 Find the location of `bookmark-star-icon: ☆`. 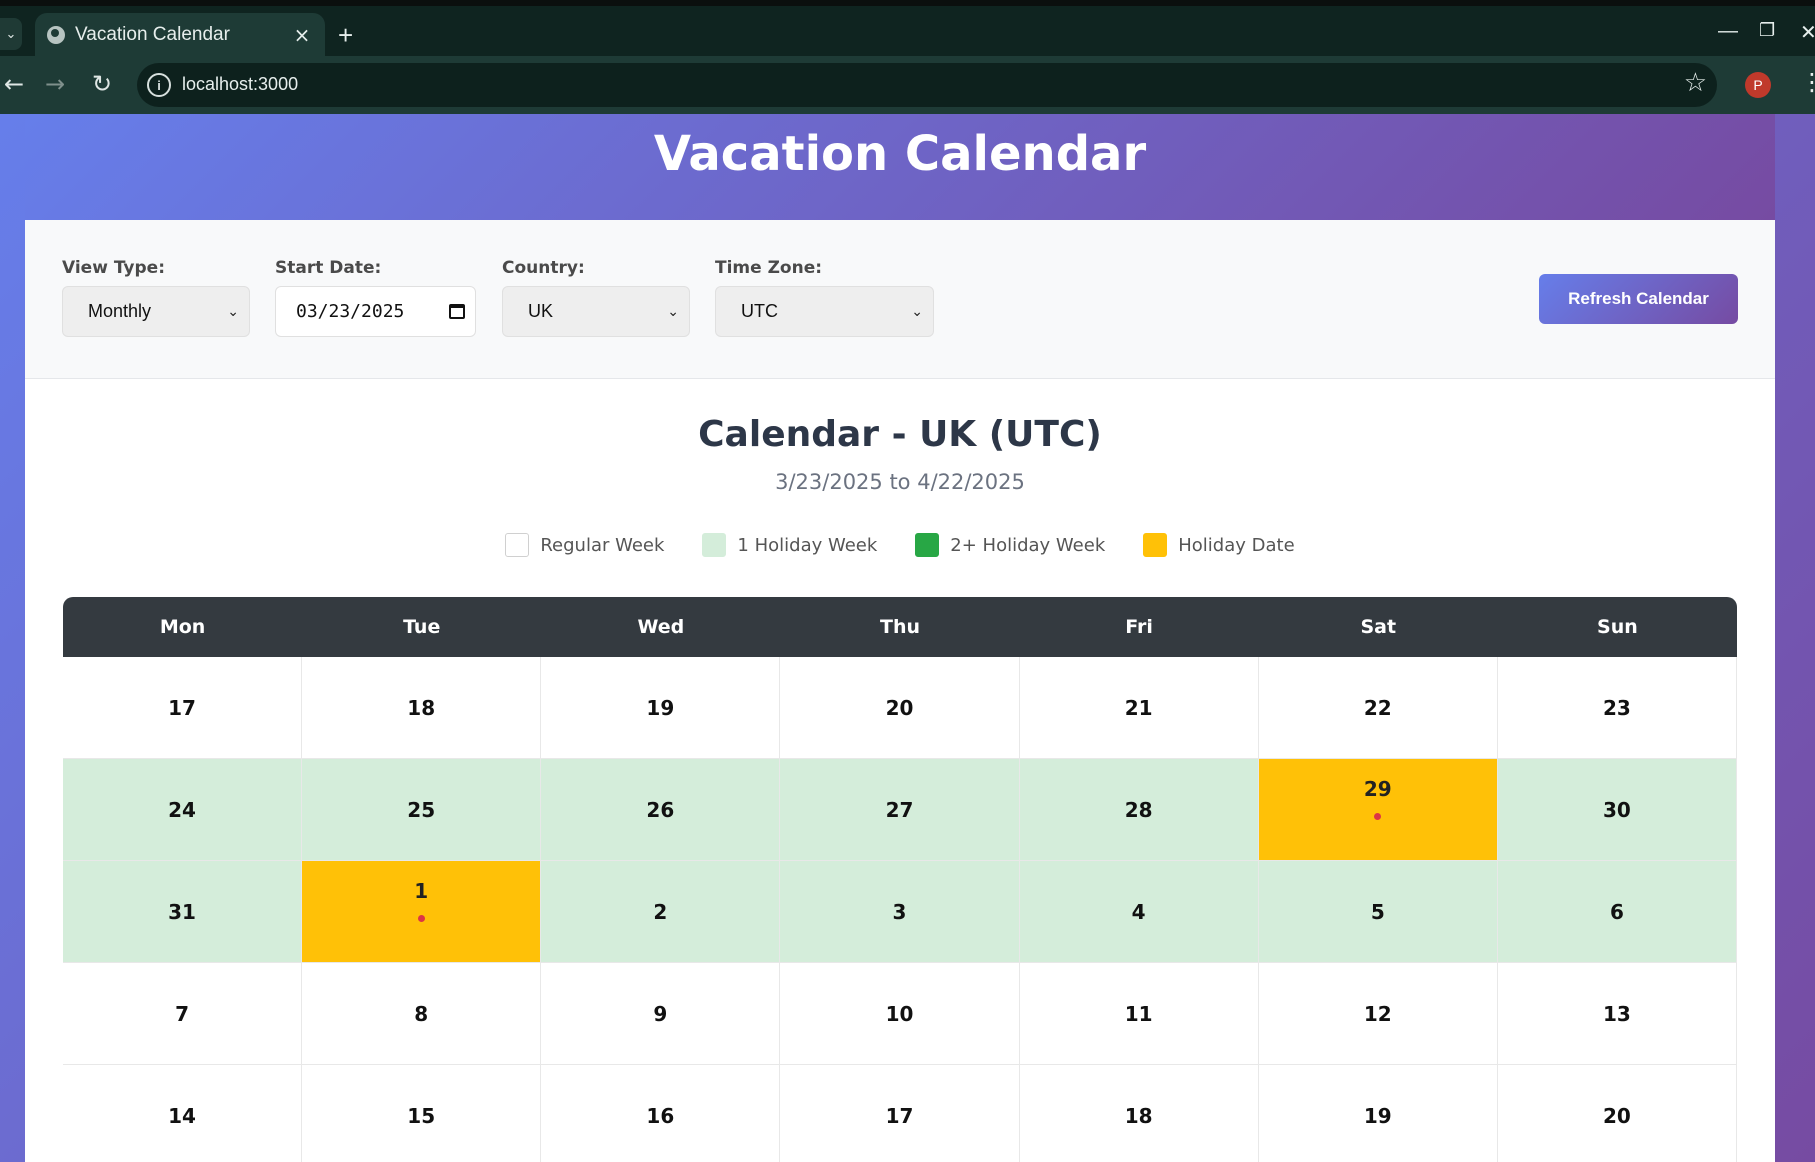

bookmark-star-icon: ☆ is located at coordinates (1695, 83).